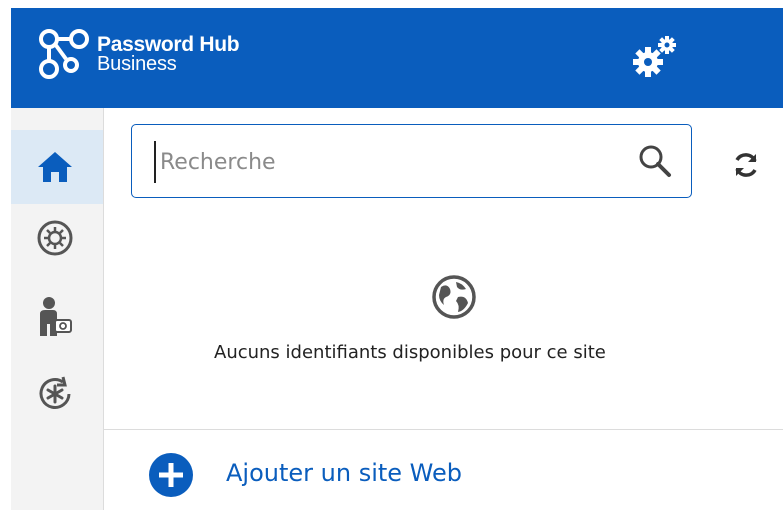 The height and width of the screenshot is (510, 783). Describe the element at coordinates (171, 475) in the screenshot. I see `plus-circle-icon` at that location.